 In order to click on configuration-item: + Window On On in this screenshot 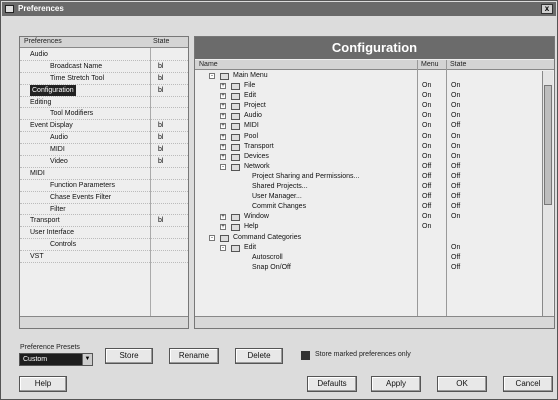, I will do `click(367, 217)`.